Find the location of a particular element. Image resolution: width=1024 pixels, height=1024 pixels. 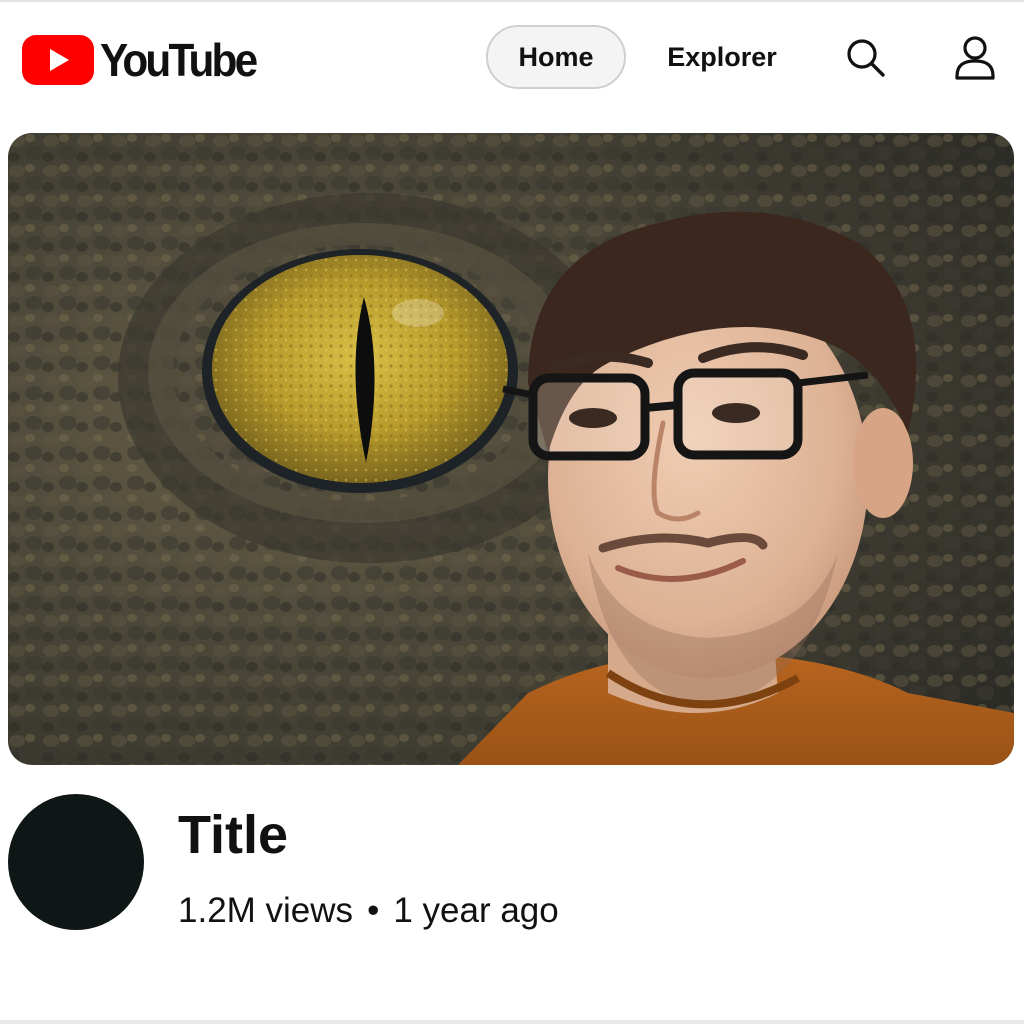

bottom-divider is located at coordinates (512, 1022).